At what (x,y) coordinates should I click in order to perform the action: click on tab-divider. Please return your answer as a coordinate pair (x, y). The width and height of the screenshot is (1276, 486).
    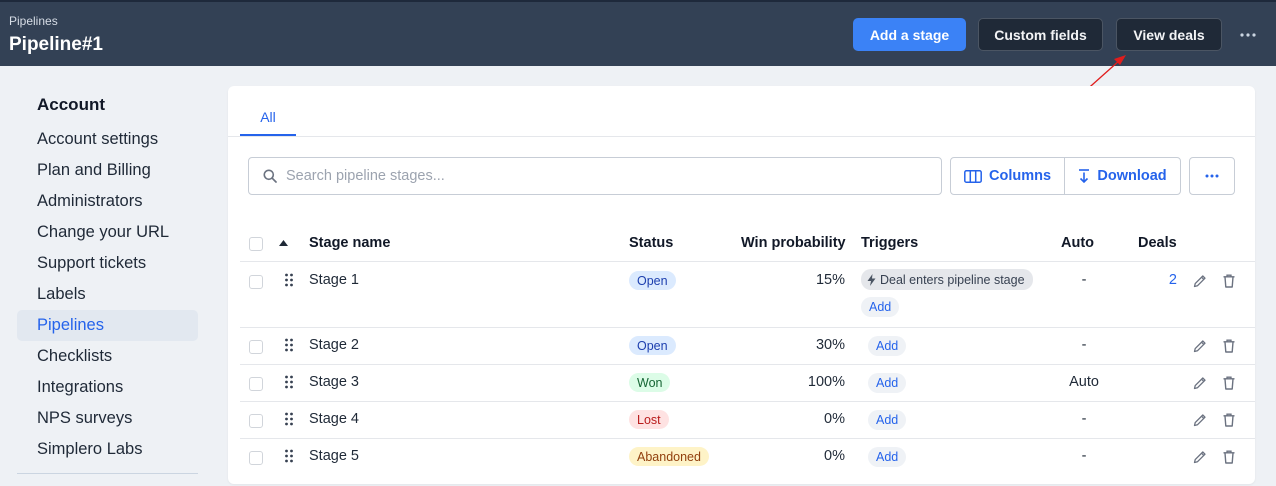
    Looking at the image, I should click on (741, 136).